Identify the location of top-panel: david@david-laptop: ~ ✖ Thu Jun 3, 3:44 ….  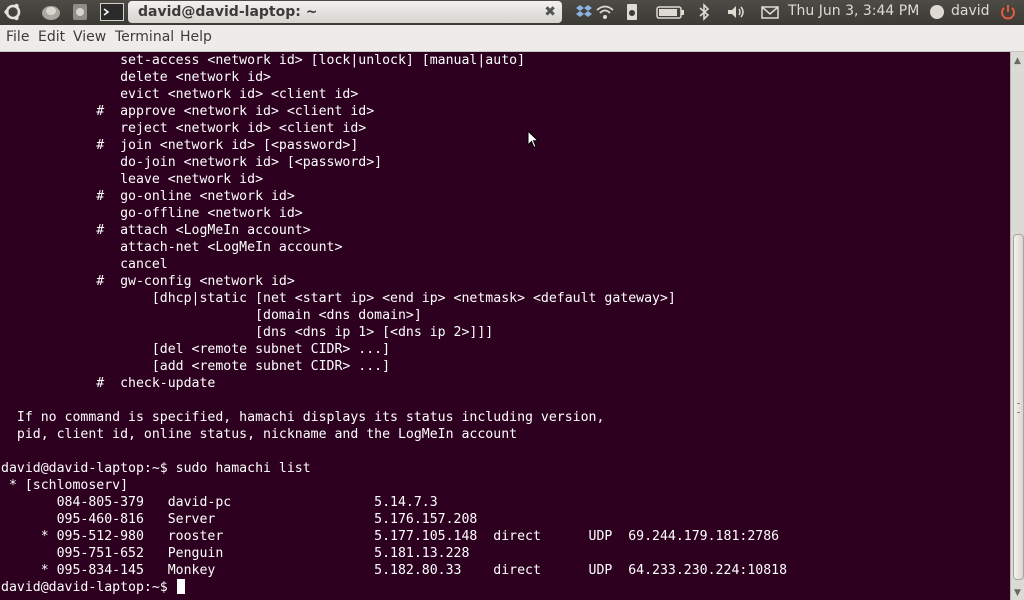
(512, 12).